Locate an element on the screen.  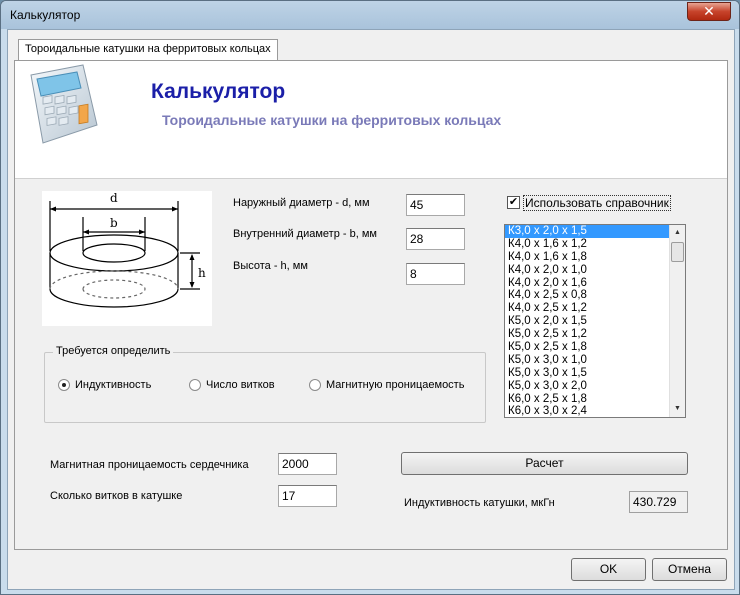
list-item: К4,0 х 2,5 х 0,8 is located at coordinates (595, 295).